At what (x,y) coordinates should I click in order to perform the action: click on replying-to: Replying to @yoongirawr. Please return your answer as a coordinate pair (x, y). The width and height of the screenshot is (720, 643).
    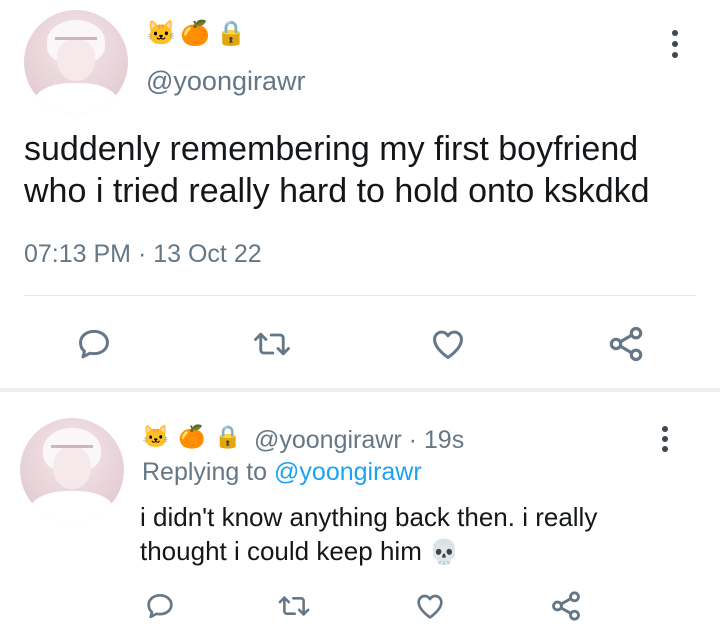
    Looking at the image, I should click on (282, 472).